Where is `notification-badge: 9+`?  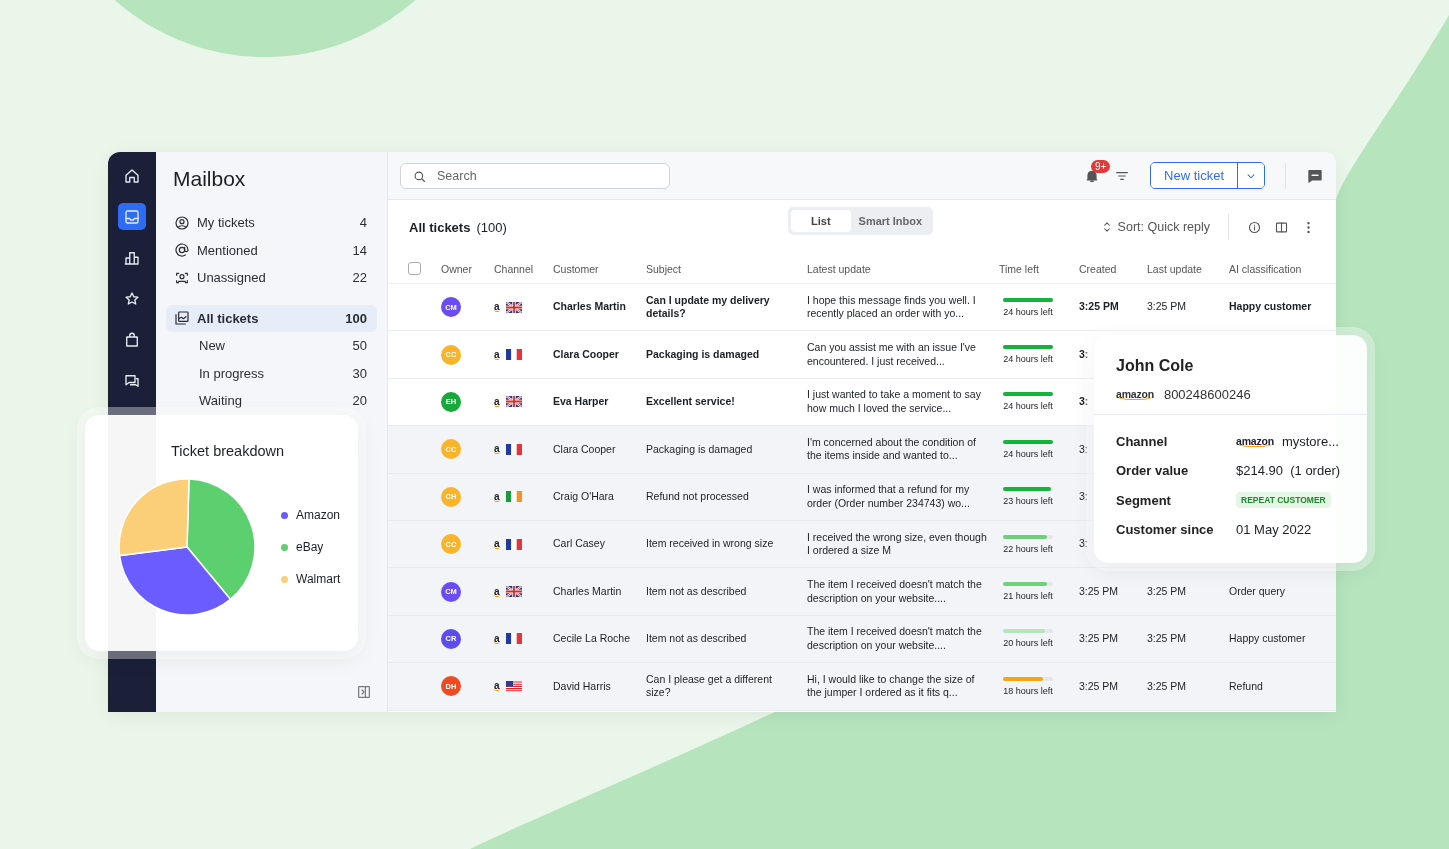
notification-badge: 9+ is located at coordinates (1101, 166).